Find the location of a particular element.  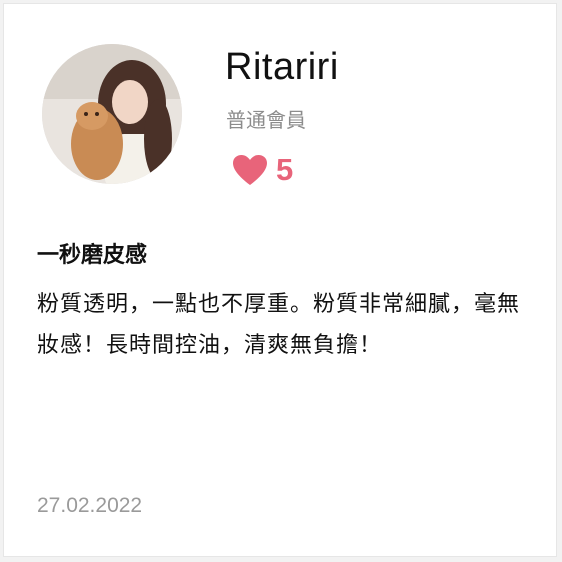

like-button: 5 is located at coordinates (262, 170).